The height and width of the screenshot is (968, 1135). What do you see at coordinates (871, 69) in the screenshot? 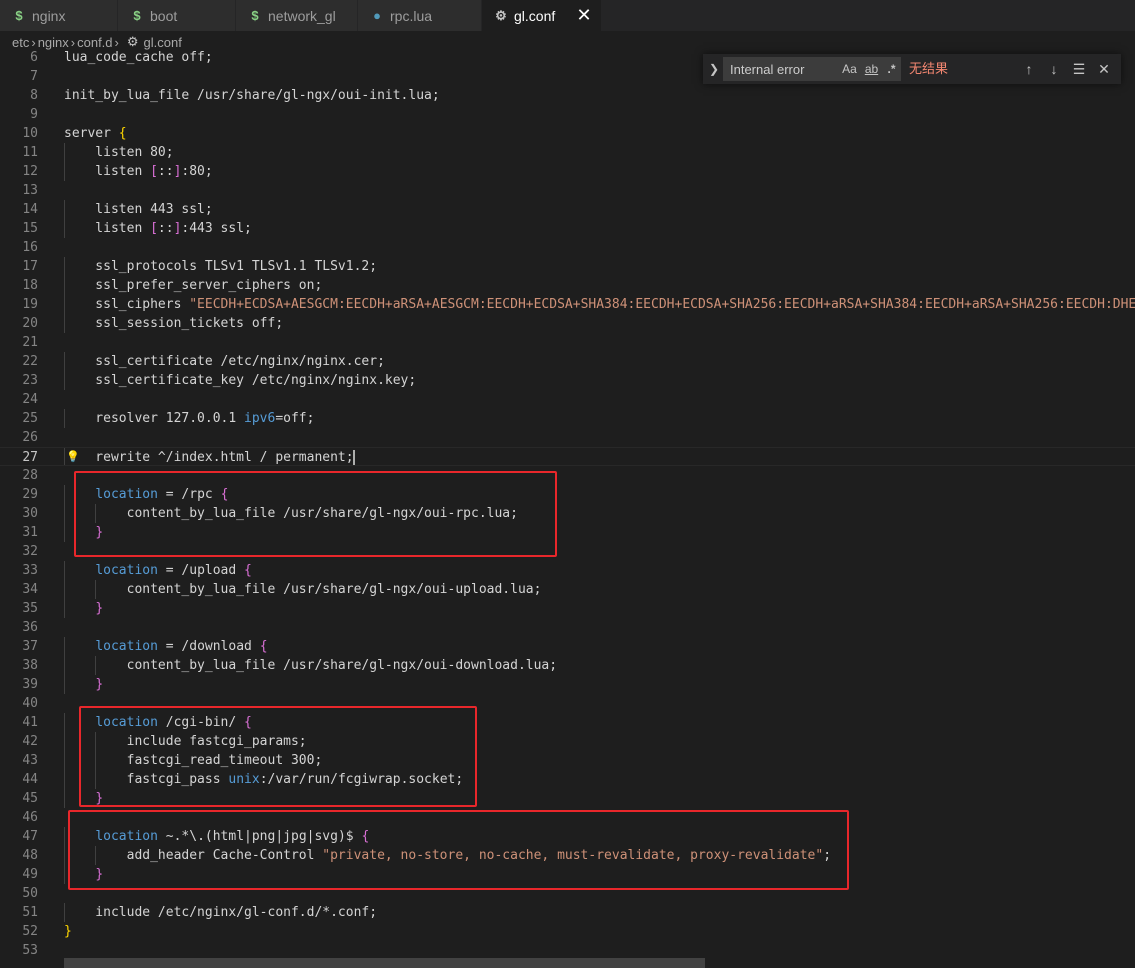
I see `whole-word-icon: ab` at bounding box center [871, 69].